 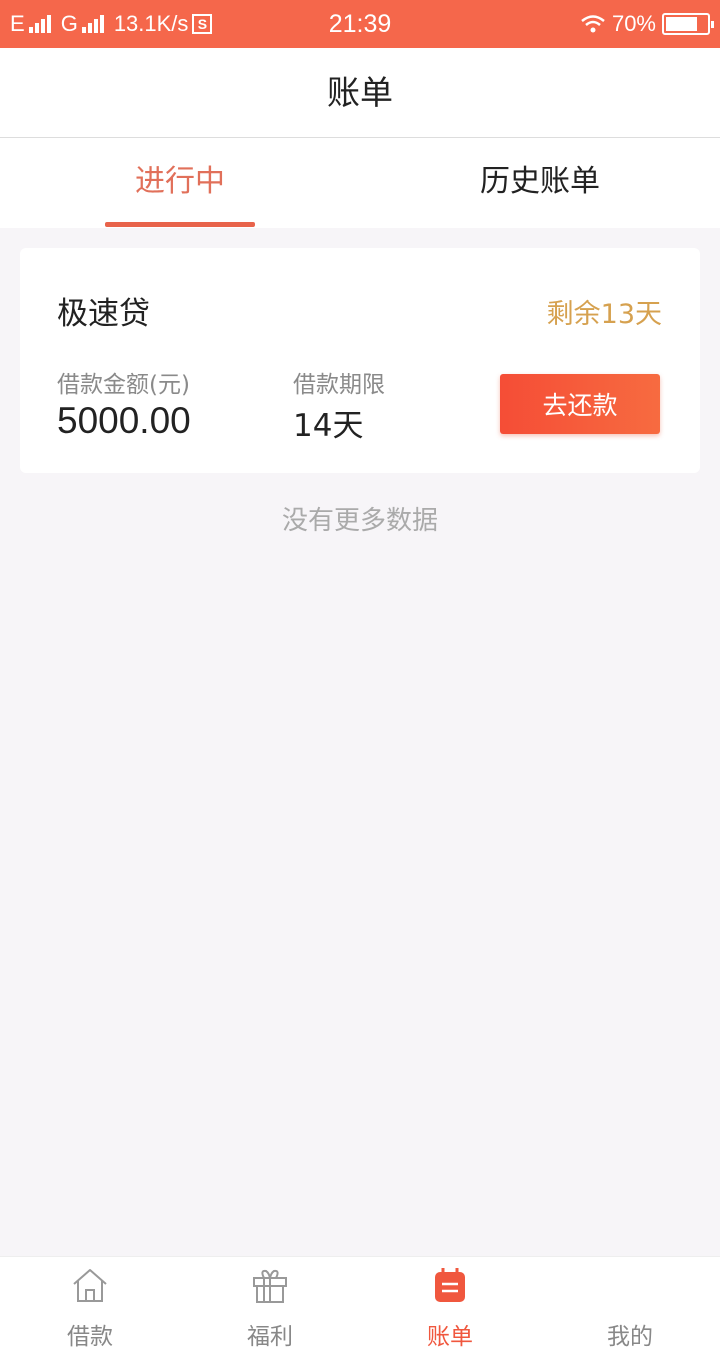 What do you see at coordinates (90, 1306) in the screenshot?
I see `nav-item-loan: 借款` at bounding box center [90, 1306].